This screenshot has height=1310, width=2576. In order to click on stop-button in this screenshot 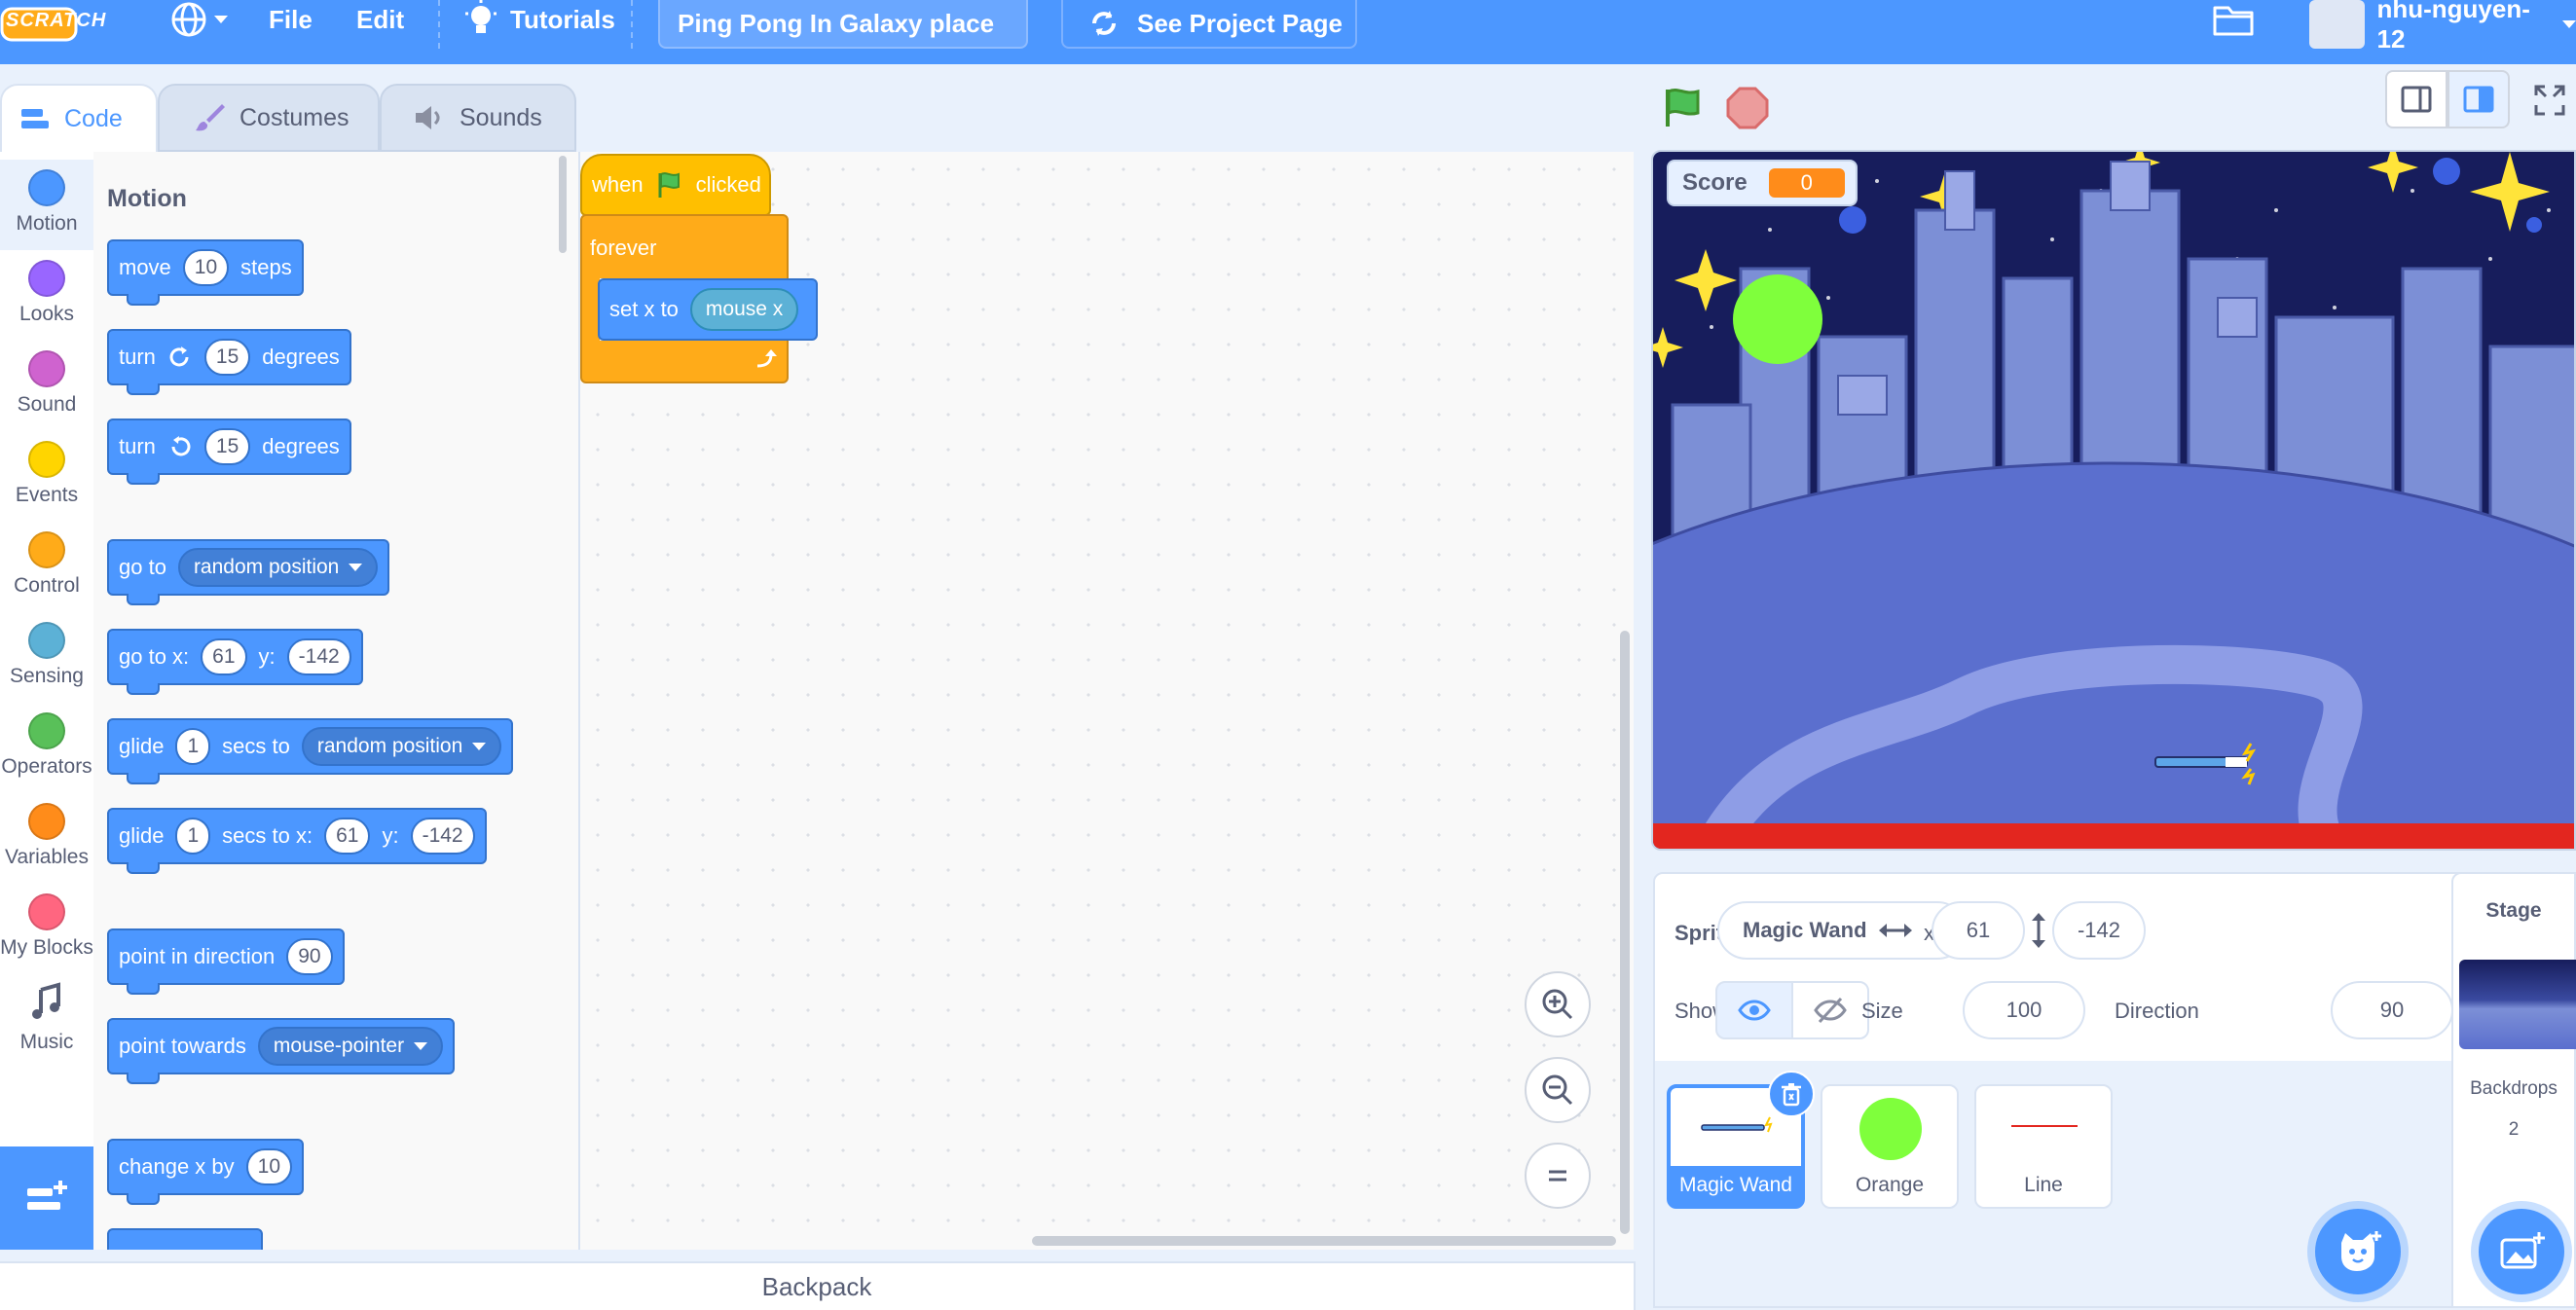, I will do `click(1747, 108)`.